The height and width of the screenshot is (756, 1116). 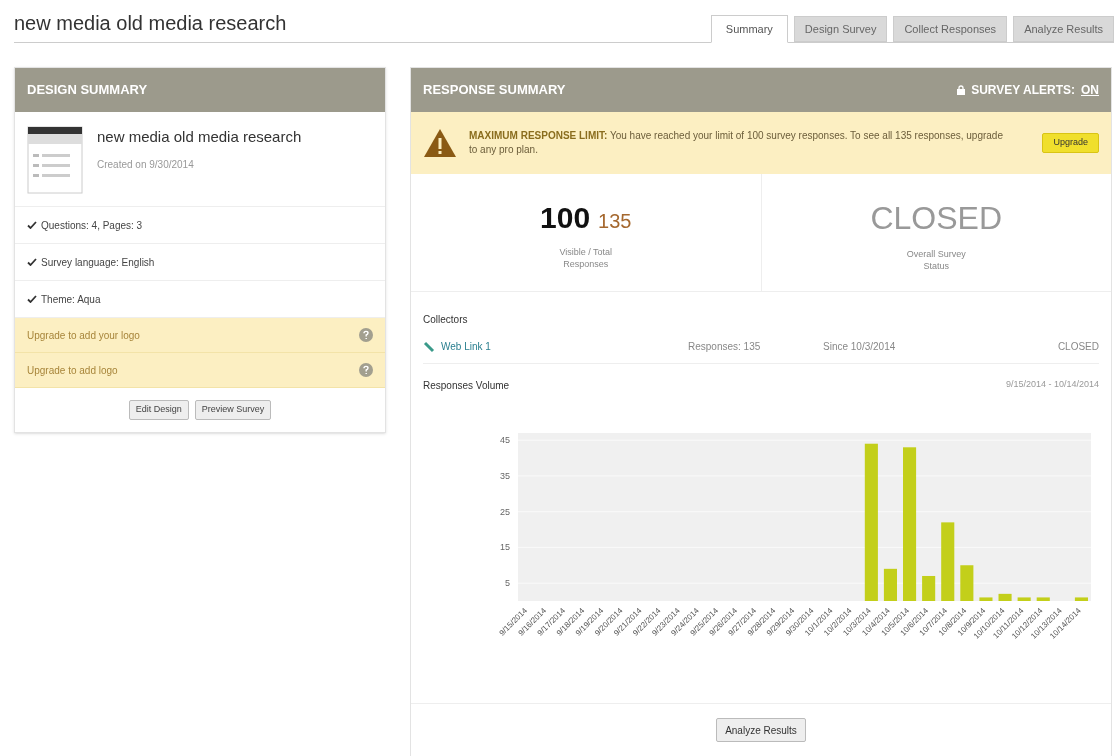 I want to click on tab: Summary, so click(x=749, y=29).